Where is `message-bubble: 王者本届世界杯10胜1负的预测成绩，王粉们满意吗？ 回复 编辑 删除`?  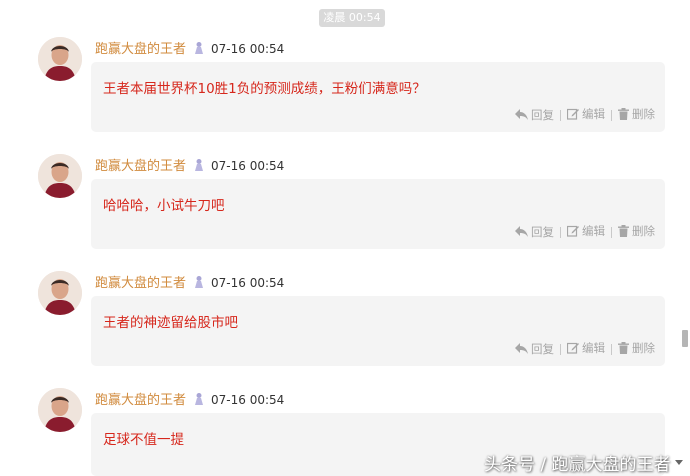 message-bubble: 王者本届世界杯10胜1负的预测成绩，王粉们满意吗？ 回复 编辑 删除 is located at coordinates (378, 97).